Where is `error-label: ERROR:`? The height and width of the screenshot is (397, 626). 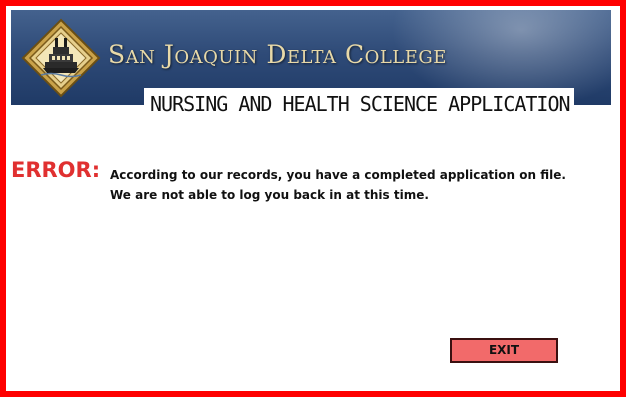
error-label: ERROR: is located at coordinates (56, 170).